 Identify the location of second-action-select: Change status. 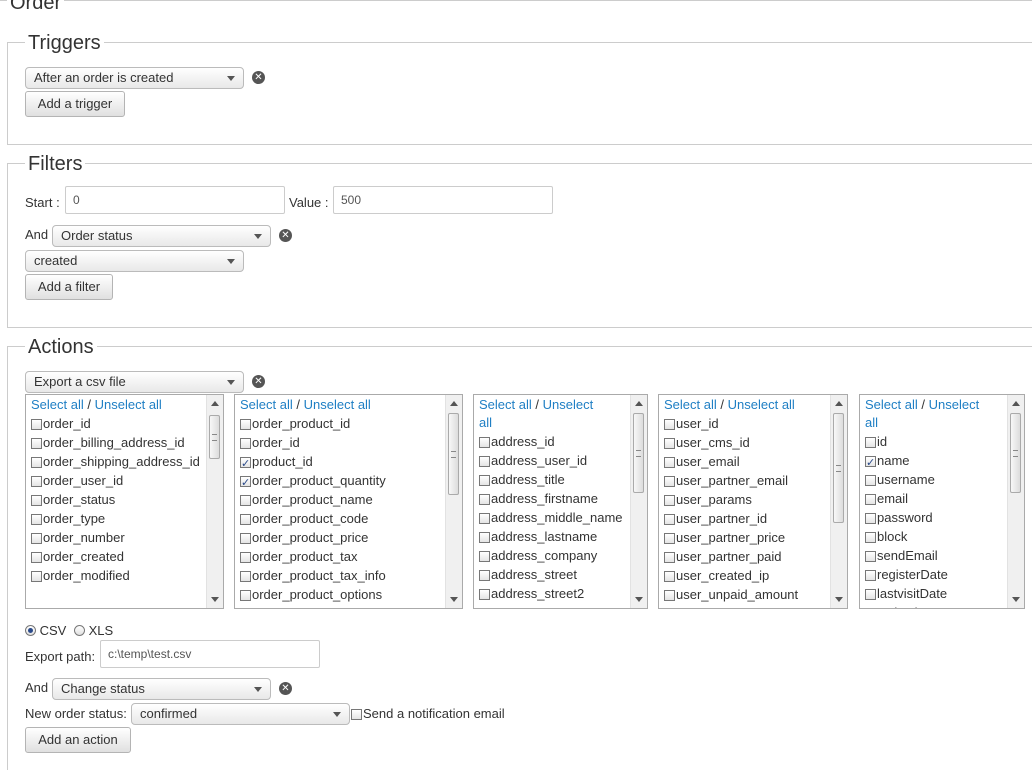
(161, 689).